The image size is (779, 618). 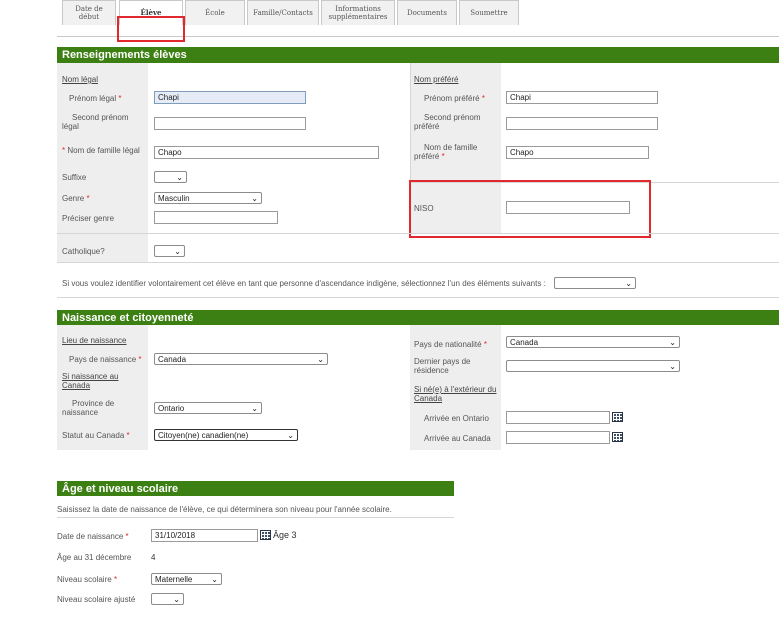 What do you see at coordinates (103, 359) in the screenshot?
I see `label-text: Pays de naissance` at bounding box center [103, 359].